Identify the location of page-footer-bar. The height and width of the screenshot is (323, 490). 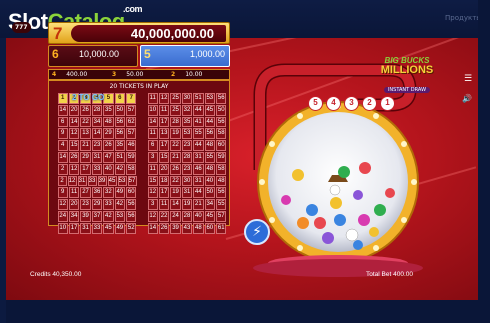
(242, 311).